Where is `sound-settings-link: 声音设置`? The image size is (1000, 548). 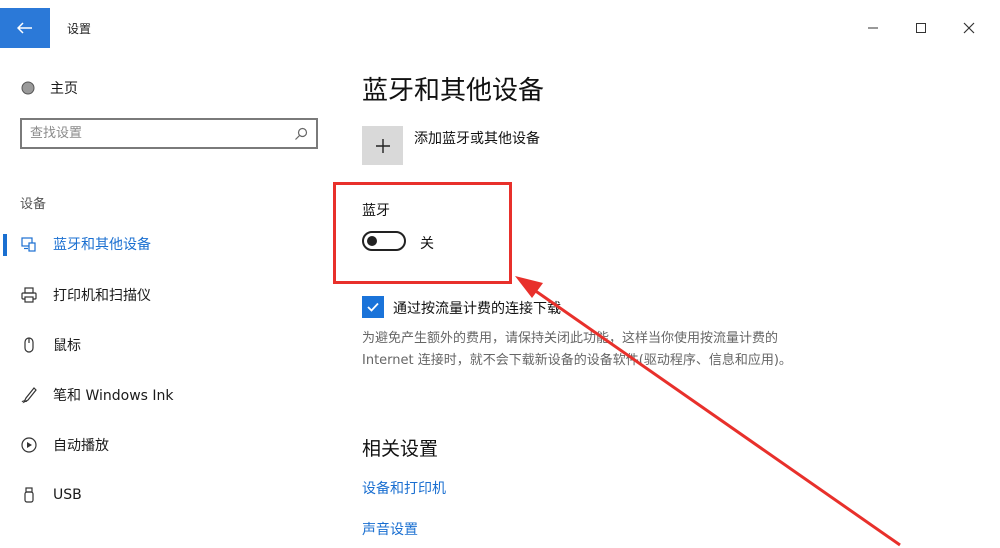
sound-settings-link: 声音设置 is located at coordinates (390, 529).